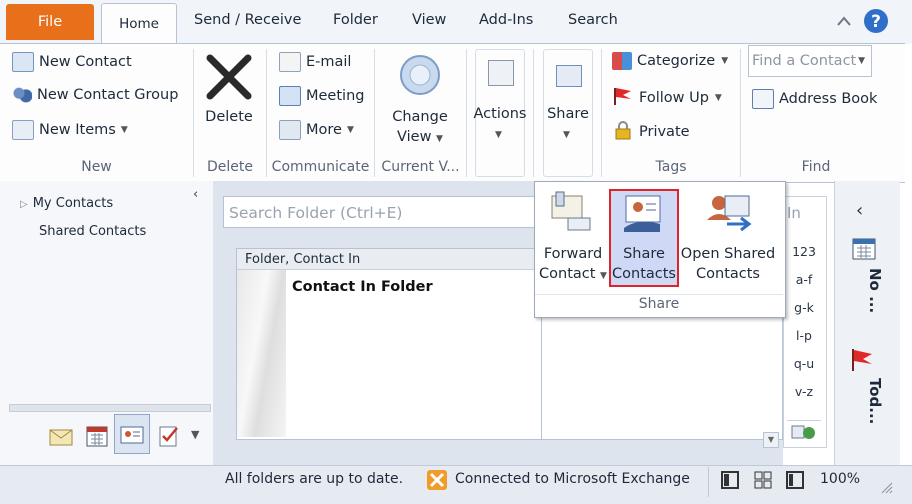 This screenshot has height=504, width=912. Describe the element at coordinates (805, 322) in the screenshot. I see `alphabet-index` at that location.